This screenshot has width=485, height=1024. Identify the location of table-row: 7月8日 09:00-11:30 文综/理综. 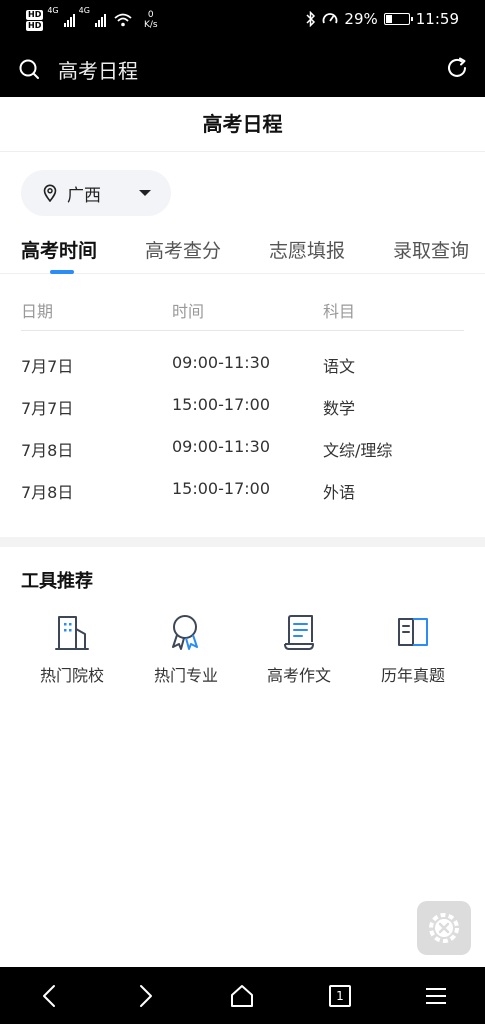
(242, 448).